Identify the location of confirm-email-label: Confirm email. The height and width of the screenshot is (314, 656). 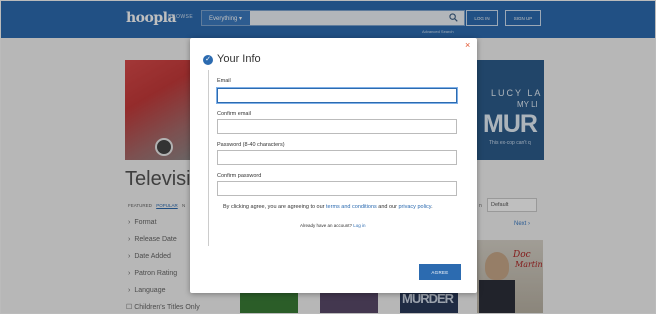
(234, 114).